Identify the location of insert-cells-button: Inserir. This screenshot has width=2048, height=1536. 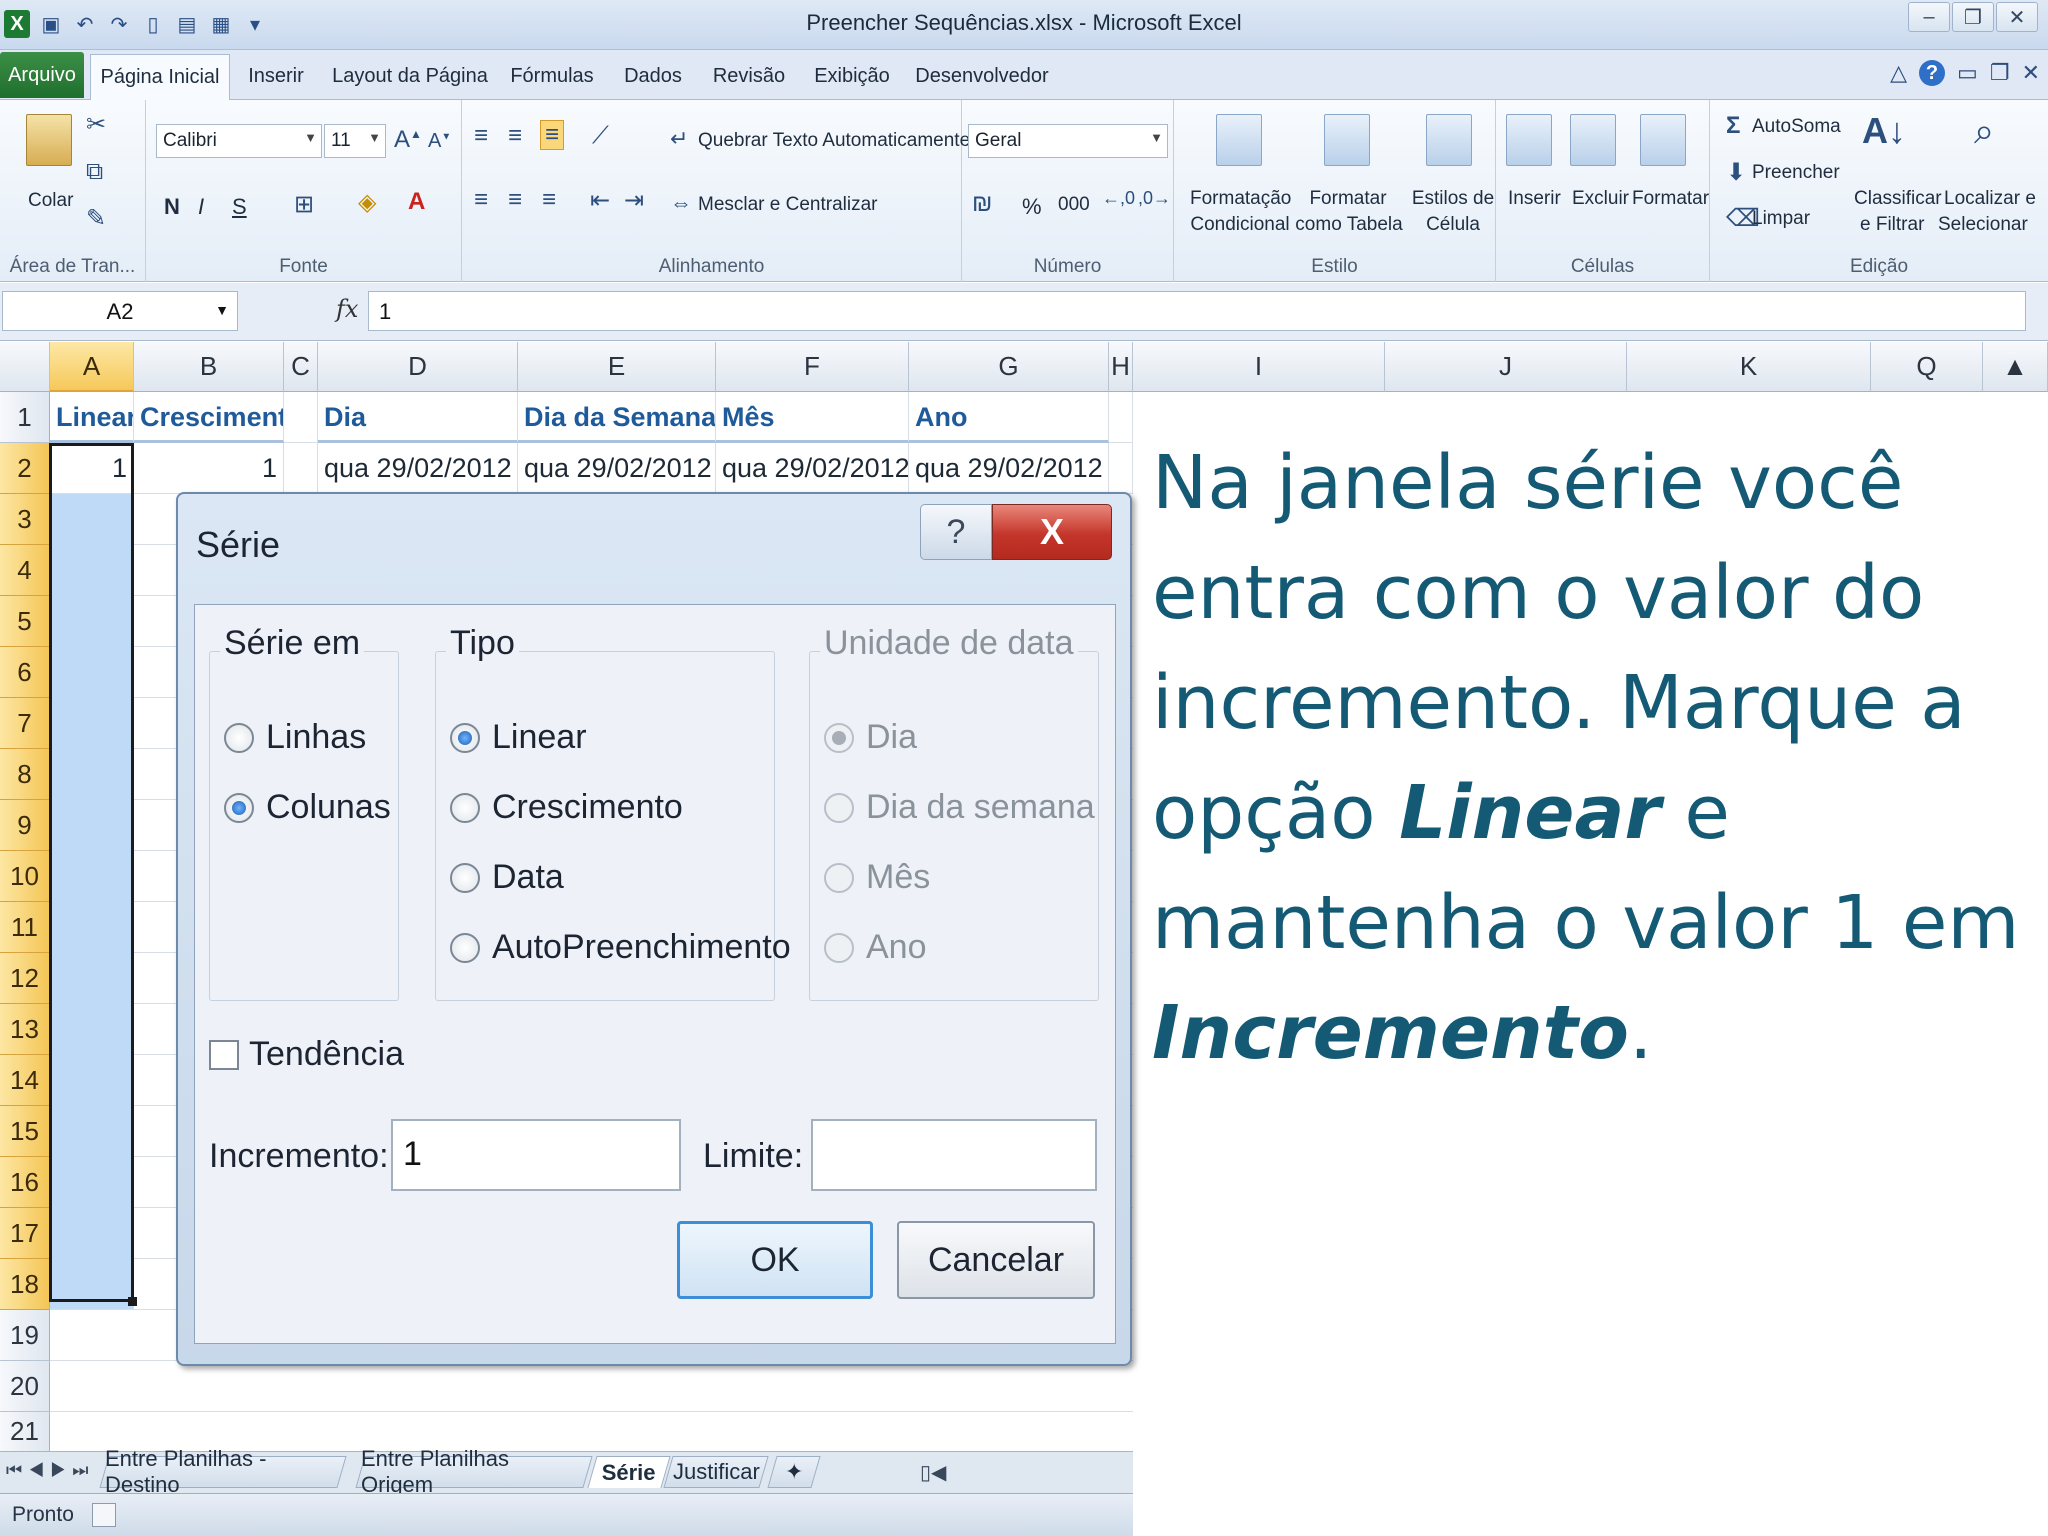
(1534, 199).